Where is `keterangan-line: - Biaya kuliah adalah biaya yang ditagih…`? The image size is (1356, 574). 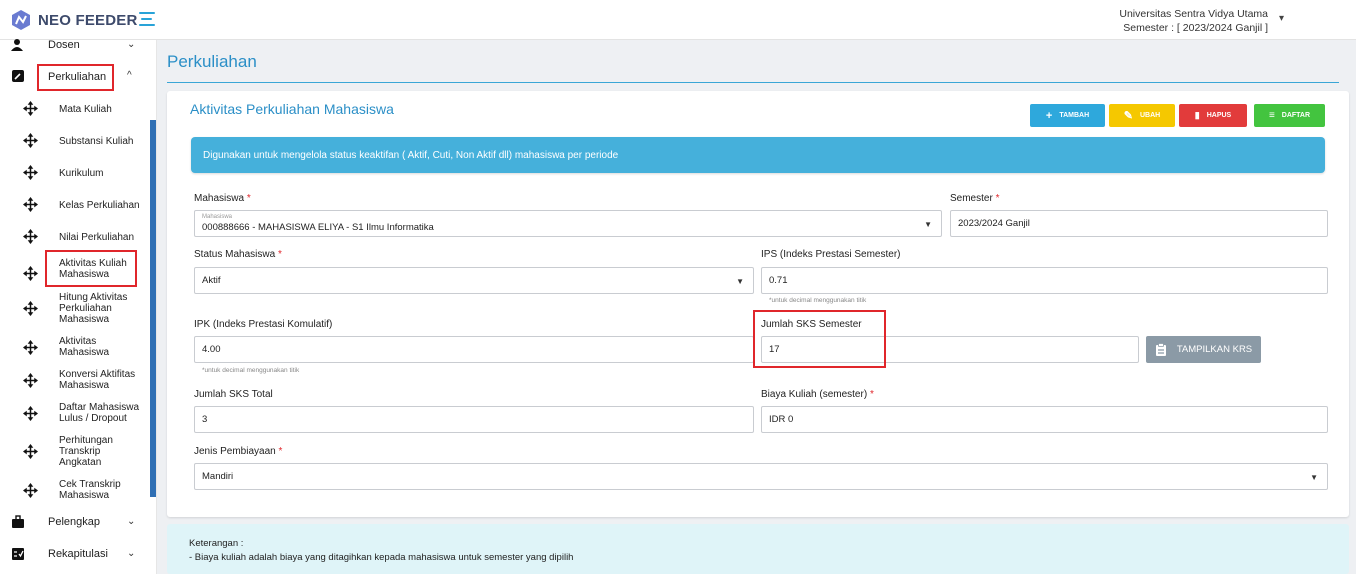 keterangan-line: - Biaya kuliah adalah biaya yang ditagih… is located at coordinates (381, 557).